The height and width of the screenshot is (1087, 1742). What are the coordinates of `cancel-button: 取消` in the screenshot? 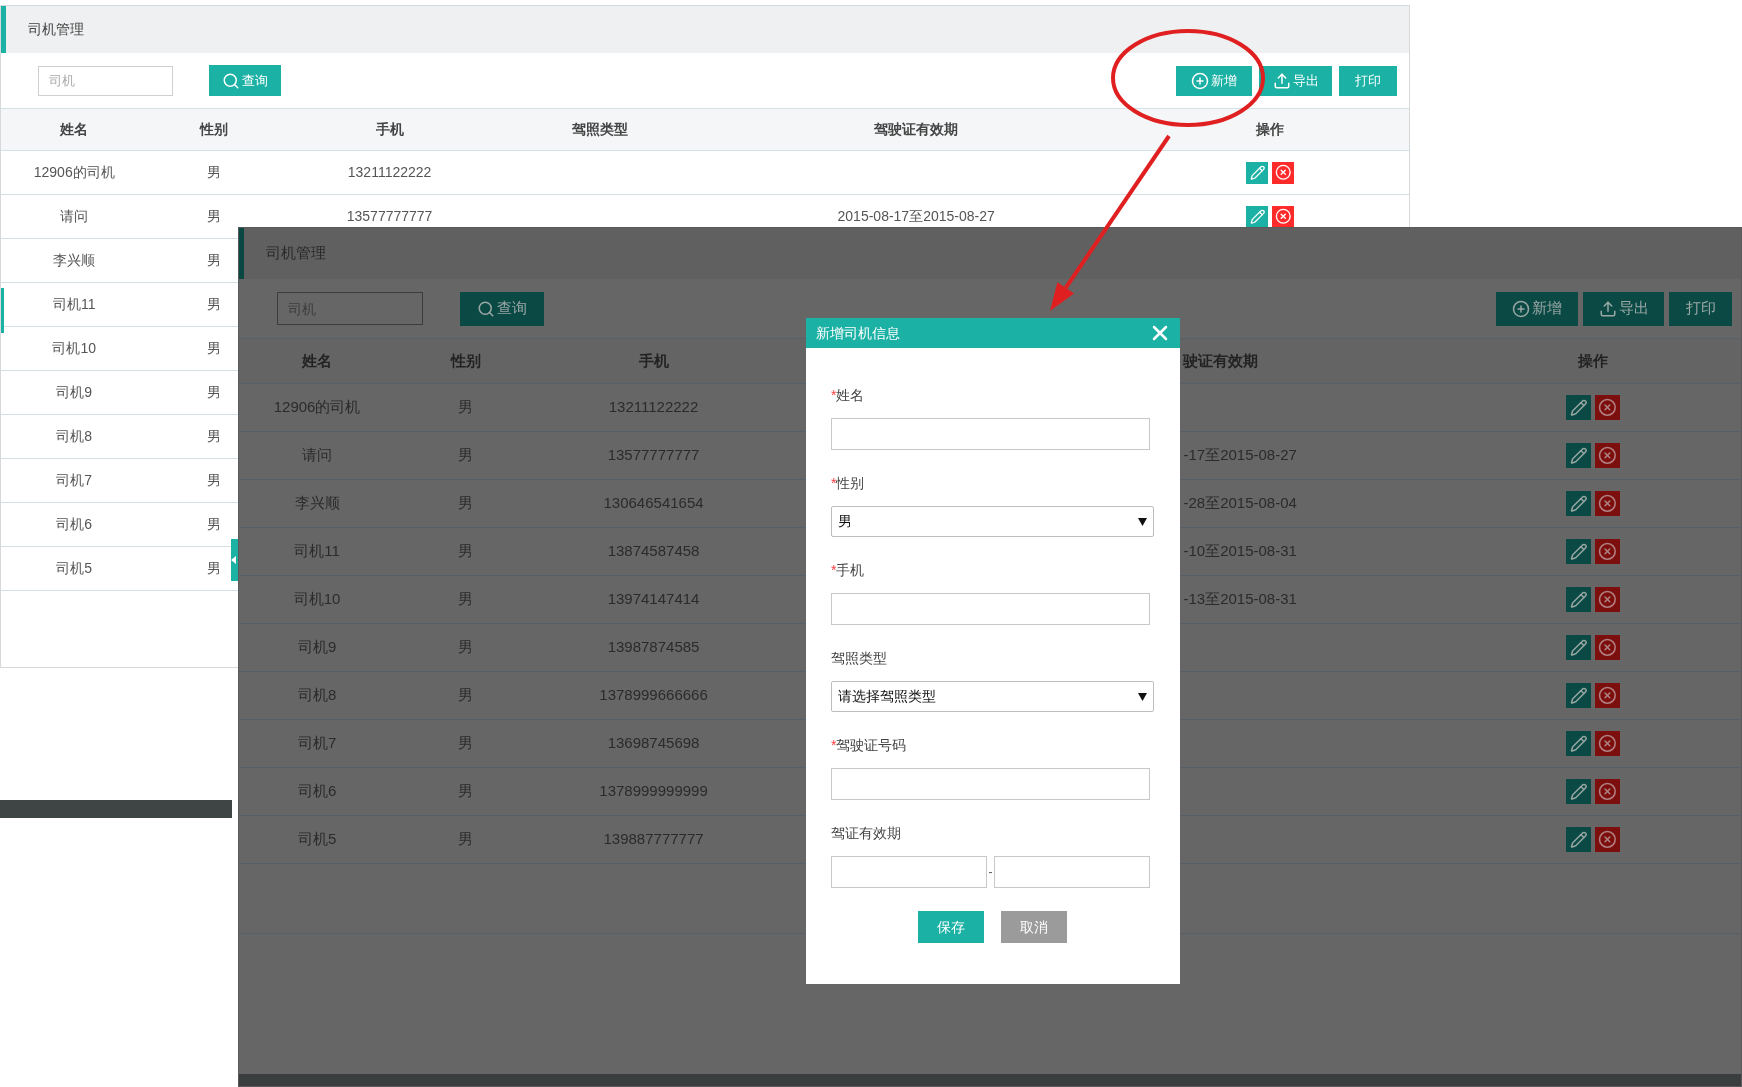 It's located at (1034, 927).